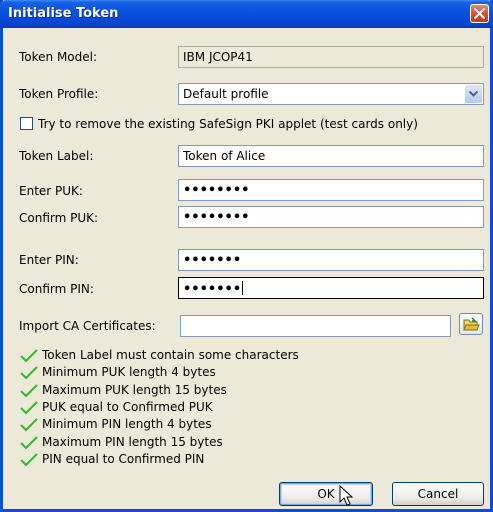 Image resolution: width=493 pixels, height=512 pixels. Describe the element at coordinates (315, 326) in the screenshot. I see `import-ca-input` at that location.